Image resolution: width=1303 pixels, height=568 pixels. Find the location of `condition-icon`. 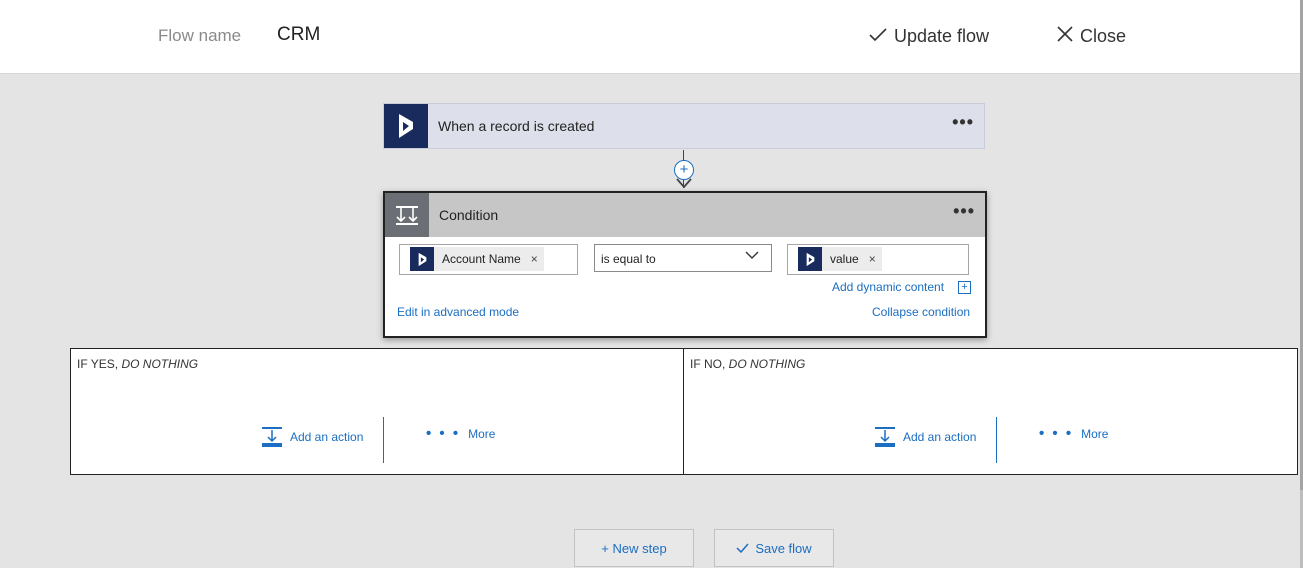

condition-icon is located at coordinates (407, 215).